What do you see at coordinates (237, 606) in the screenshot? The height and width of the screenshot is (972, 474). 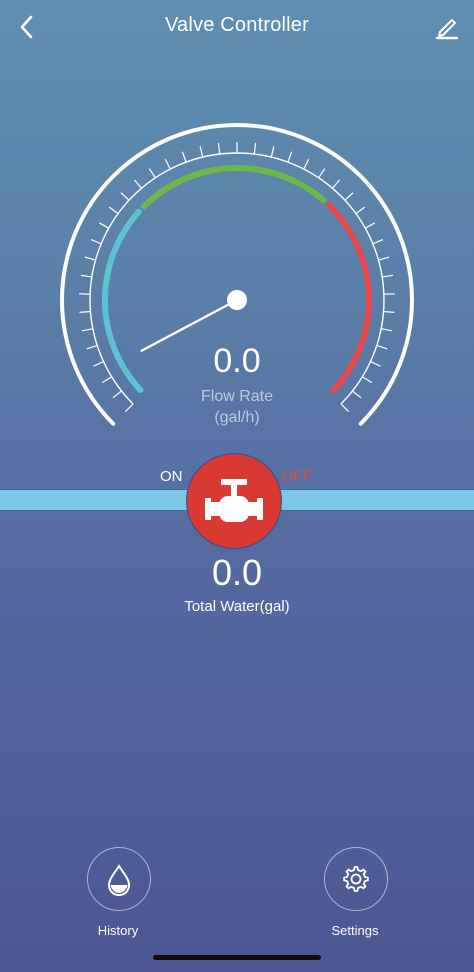 I see `total-water-label: Total Water(gal)` at bounding box center [237, 606].